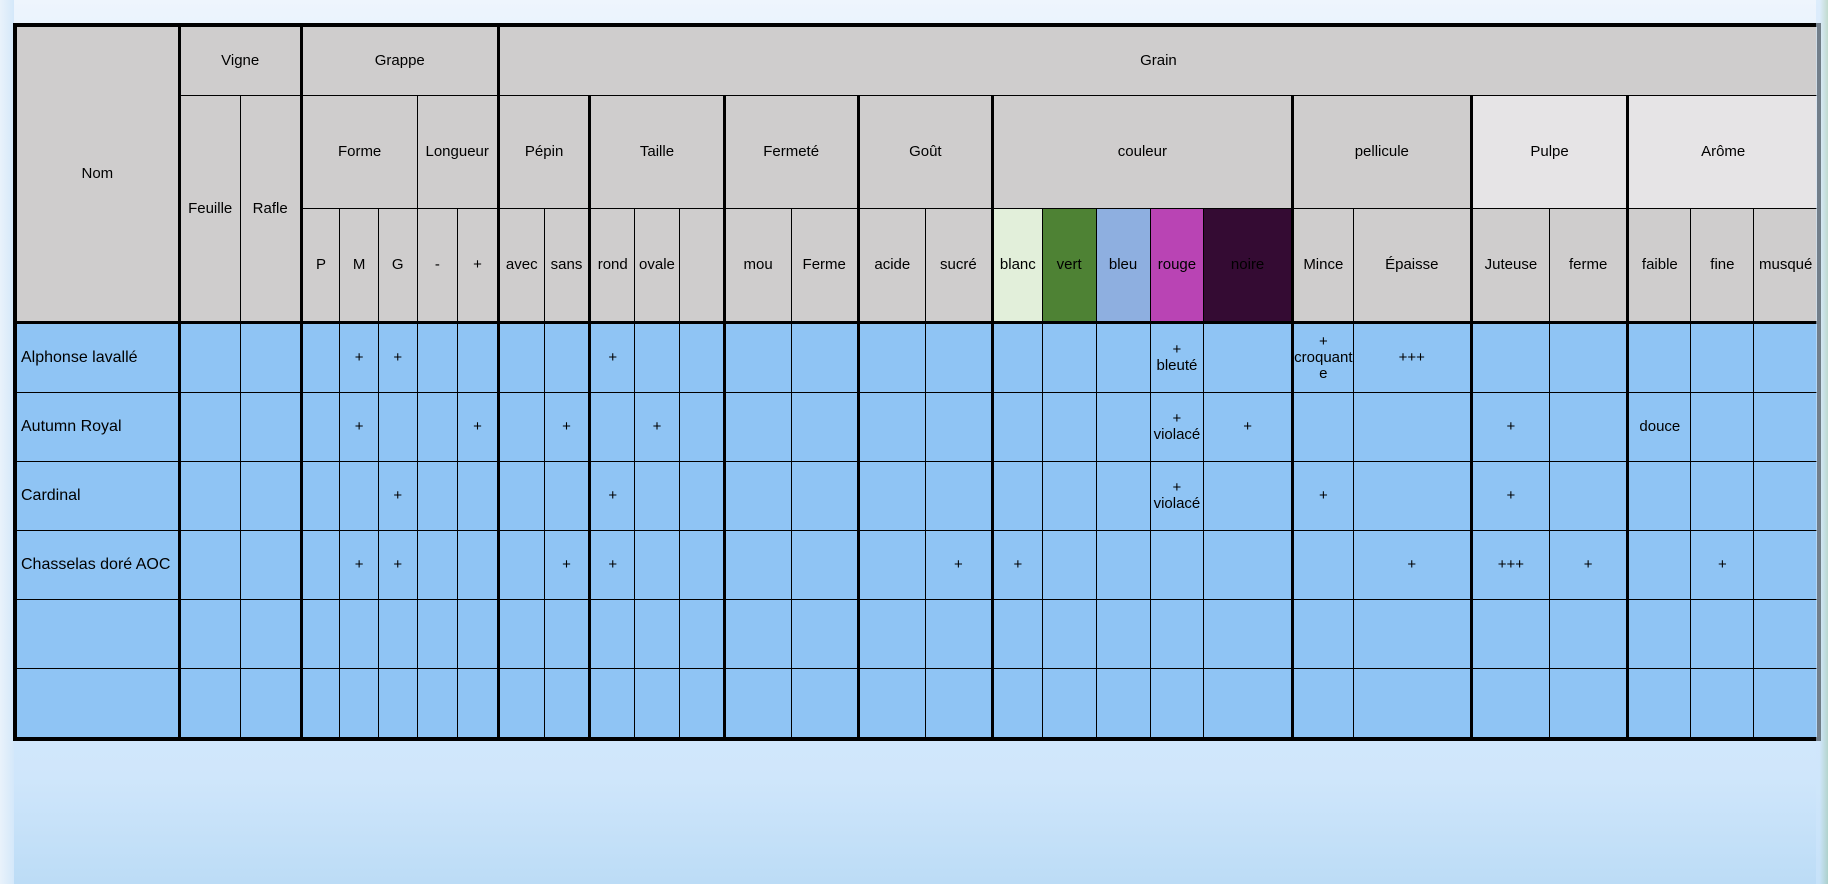 The height and width of the screenshot is (884, 1828). Describe the element at coordinates (825, 496) in the screenshot. I see `cell-fermete-ferme` at that location.